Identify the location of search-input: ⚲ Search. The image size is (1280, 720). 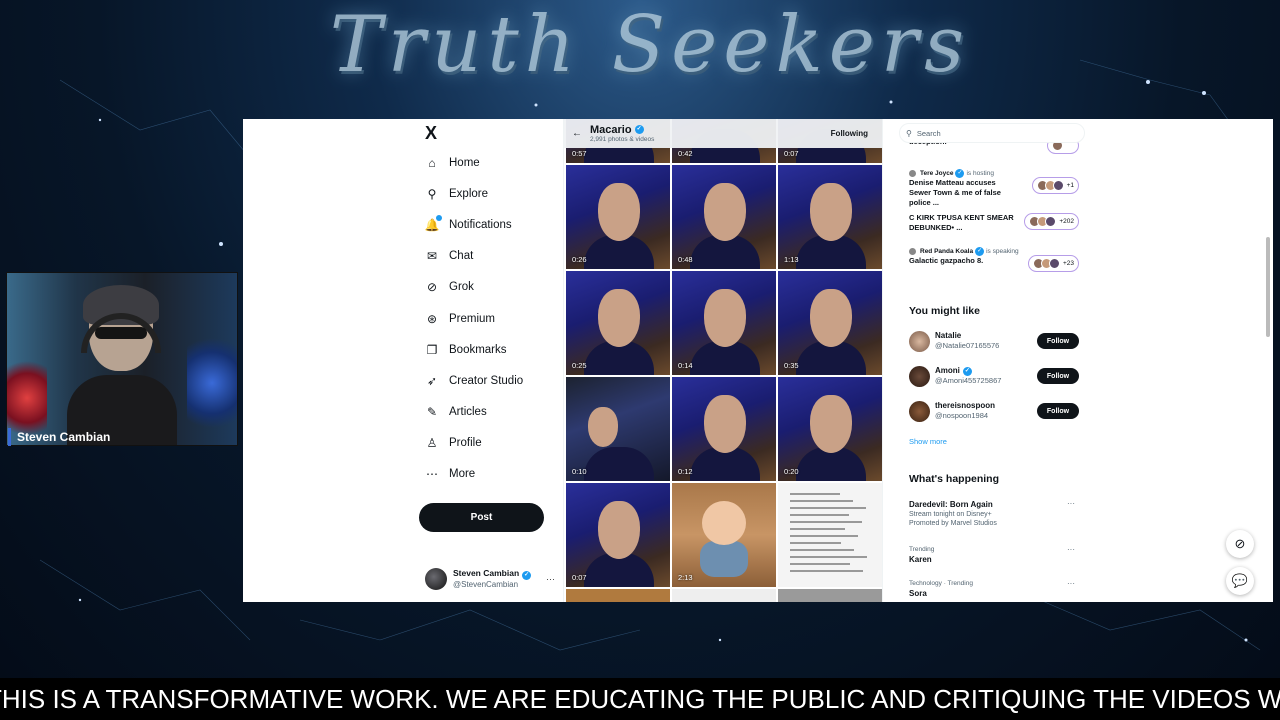
(992, 133).